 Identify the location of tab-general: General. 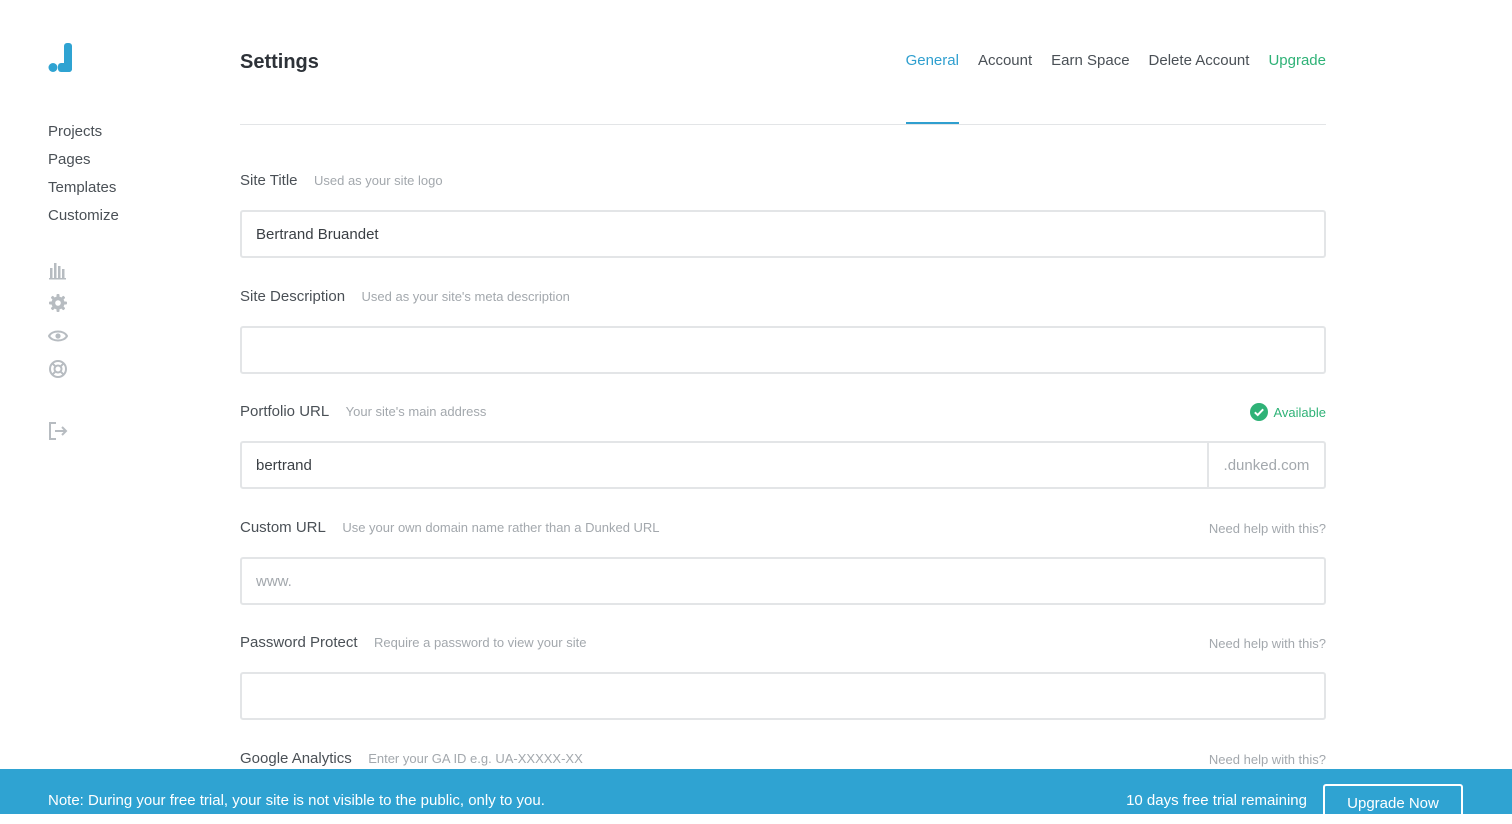
(932, 87).